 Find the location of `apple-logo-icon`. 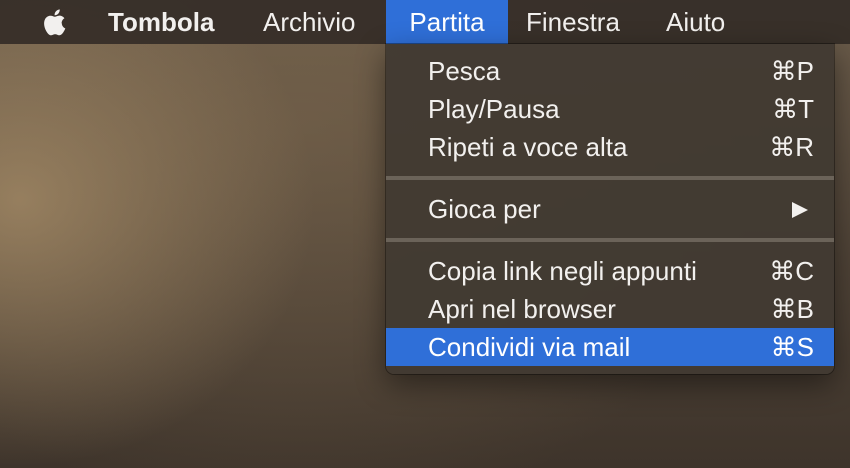

apple-logo-icon is located at coordinates (56, 22).